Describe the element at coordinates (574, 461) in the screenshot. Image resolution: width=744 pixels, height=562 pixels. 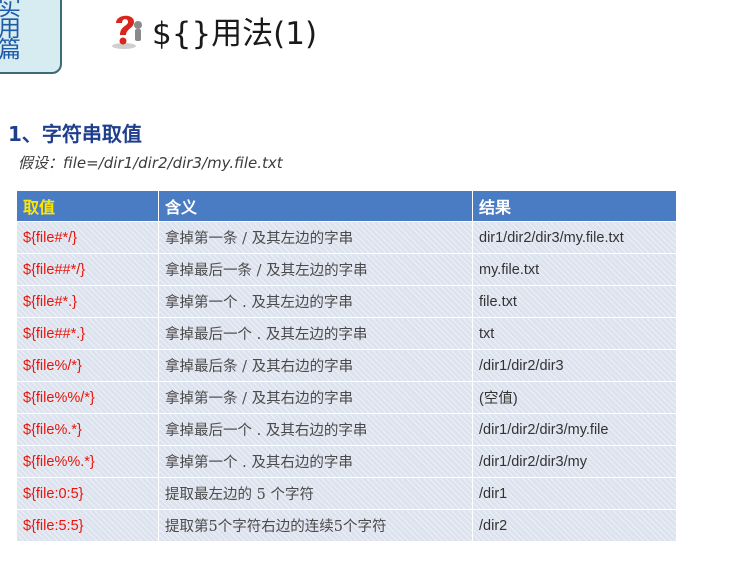
I see `result-cell: /dir1/dir2/dir3/my` at that location.